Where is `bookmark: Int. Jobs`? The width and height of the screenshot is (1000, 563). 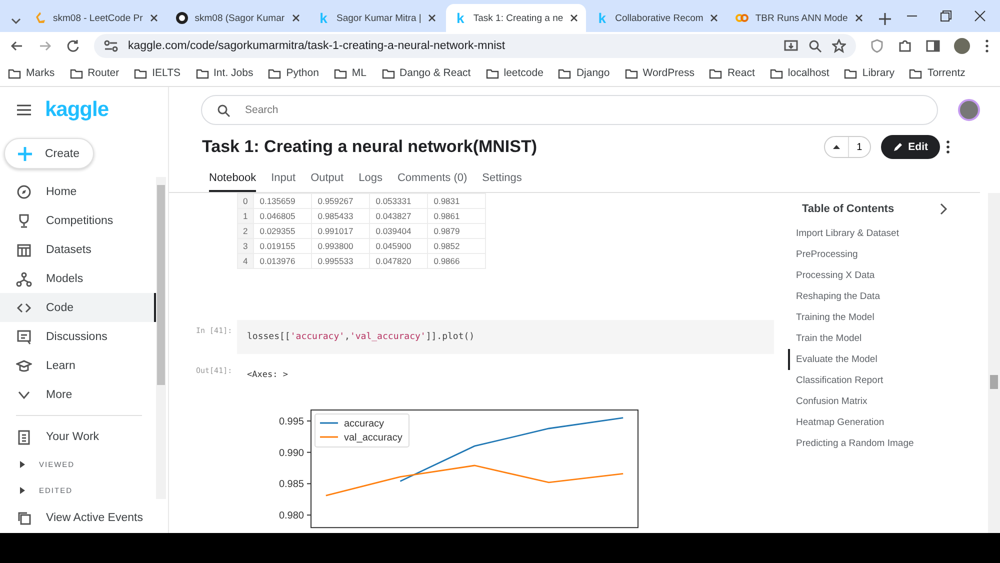 bookmark: Int. Jobs is located at coordinates (225, 73).